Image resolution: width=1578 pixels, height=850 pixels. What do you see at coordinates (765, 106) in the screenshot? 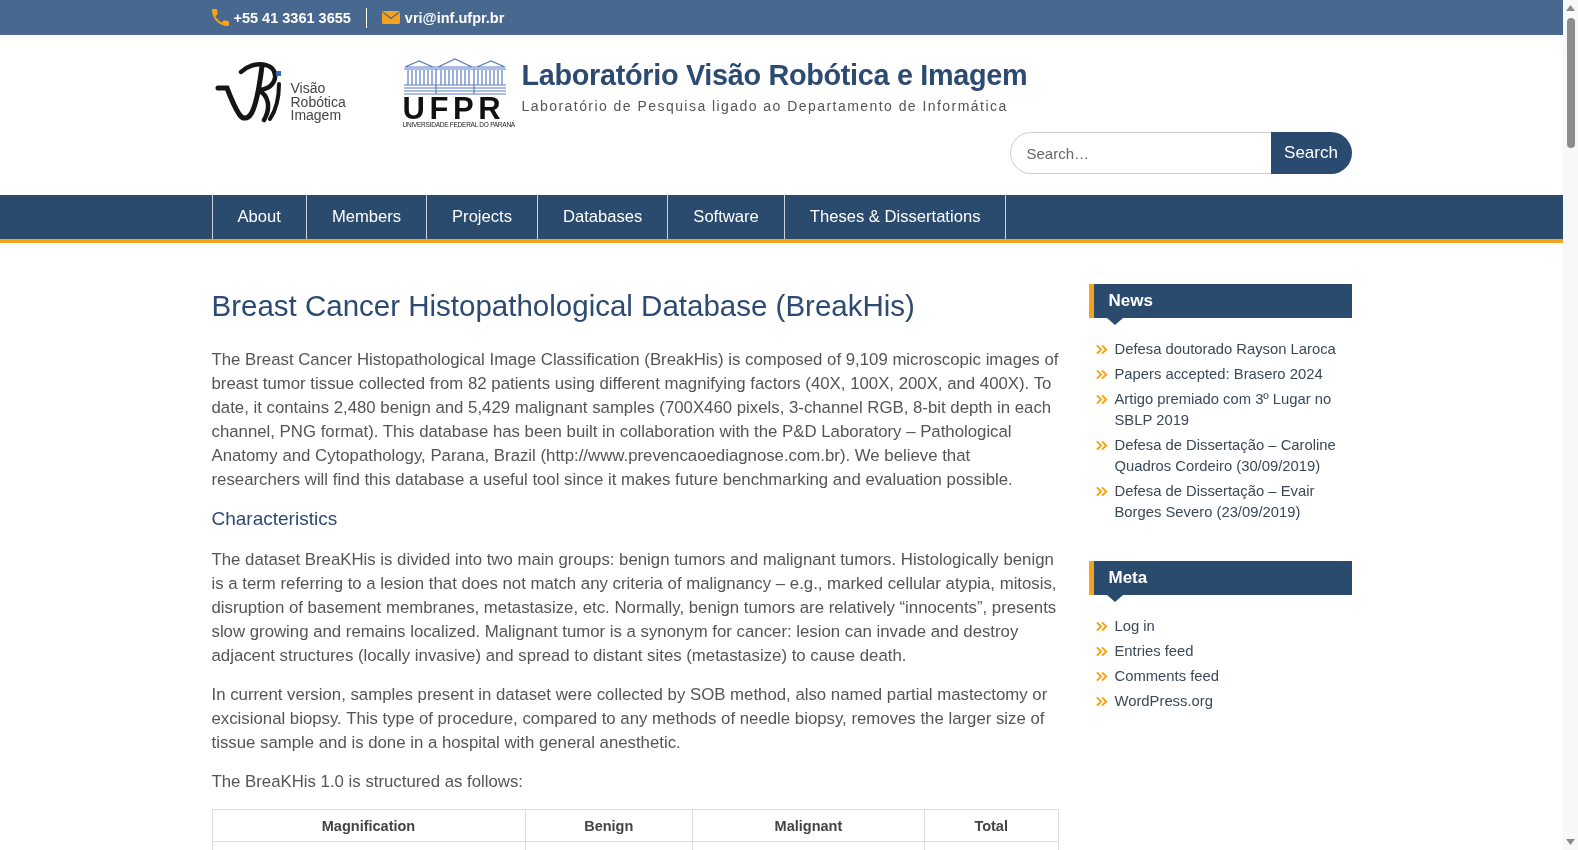
I see `site-tagline: Laboratório de Pesquisa ligado ao Departamento de Informática` at bounding box center [765, 106].